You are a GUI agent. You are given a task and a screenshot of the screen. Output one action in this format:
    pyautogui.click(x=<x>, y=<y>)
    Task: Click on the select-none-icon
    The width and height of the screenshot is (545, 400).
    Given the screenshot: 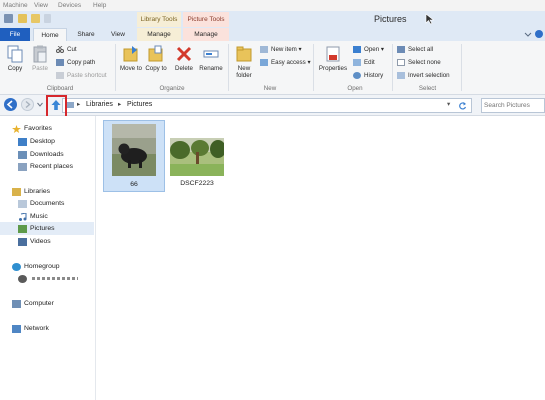 What is the action you would take?
    pyautogui.click(x=401, y=62)
    